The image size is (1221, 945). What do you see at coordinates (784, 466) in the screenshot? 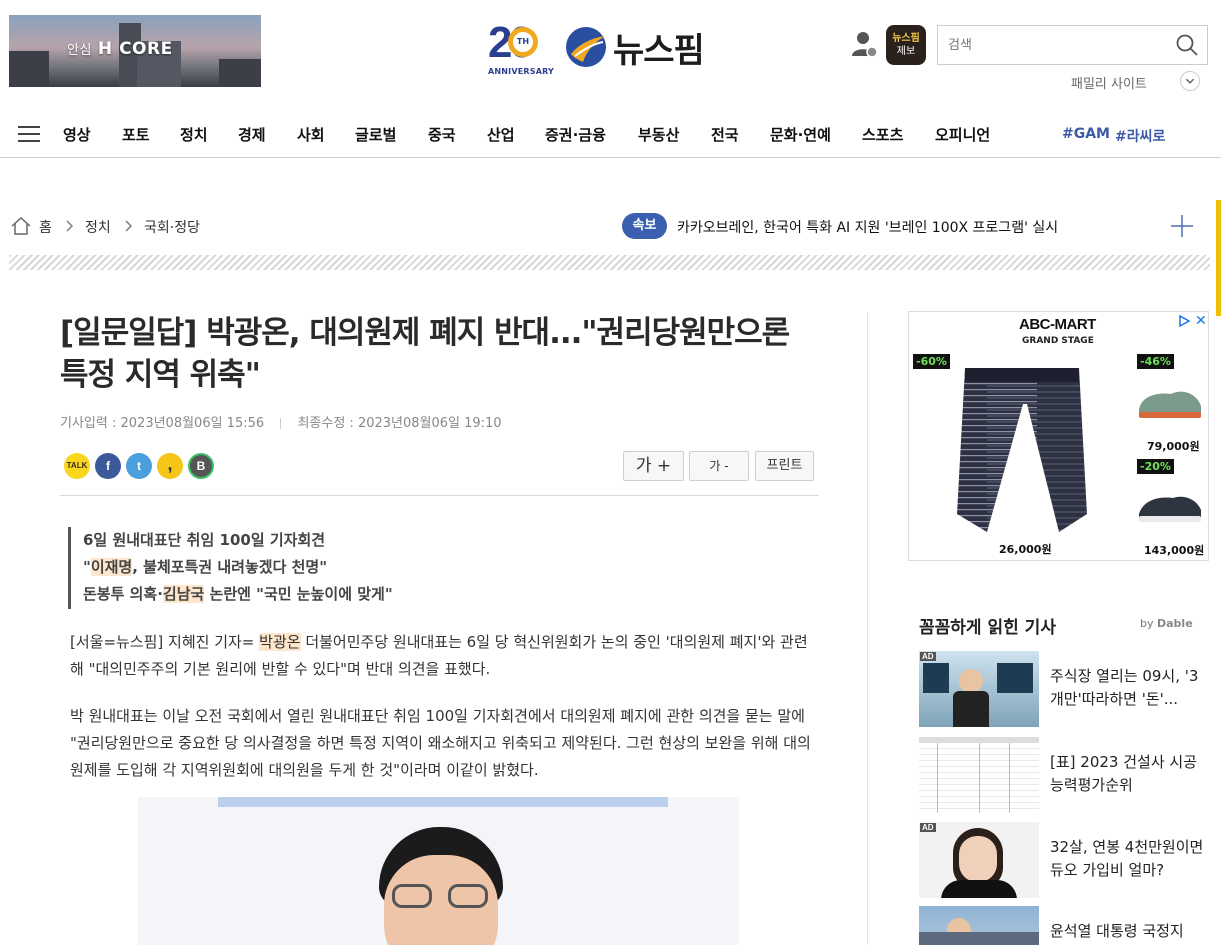
I see `print-button: 프린트` at bounding box center [784, 466].